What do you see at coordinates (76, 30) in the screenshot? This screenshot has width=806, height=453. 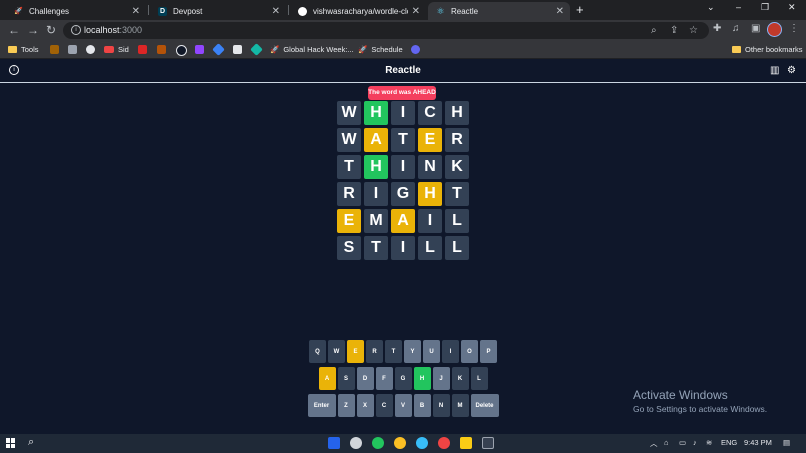 I see `site-info-icon: i` at bounding box center [76, 30].